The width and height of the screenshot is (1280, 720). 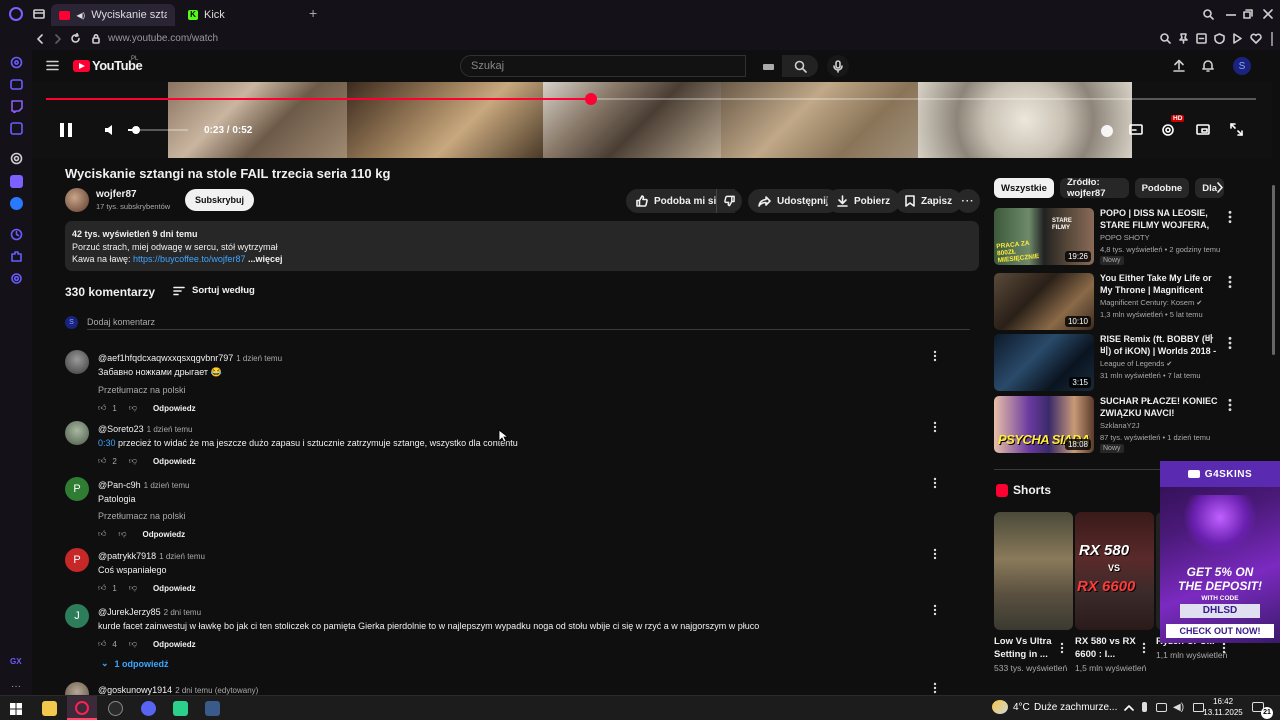 I want to click on short-menu-icon, so click(x=1062, y=648).